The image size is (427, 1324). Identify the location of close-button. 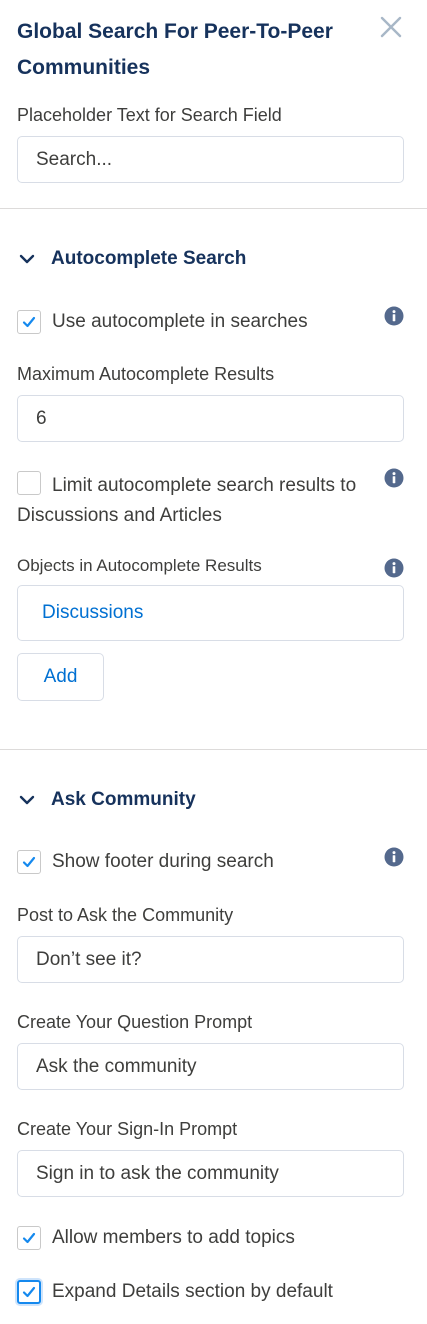
(391, 27).